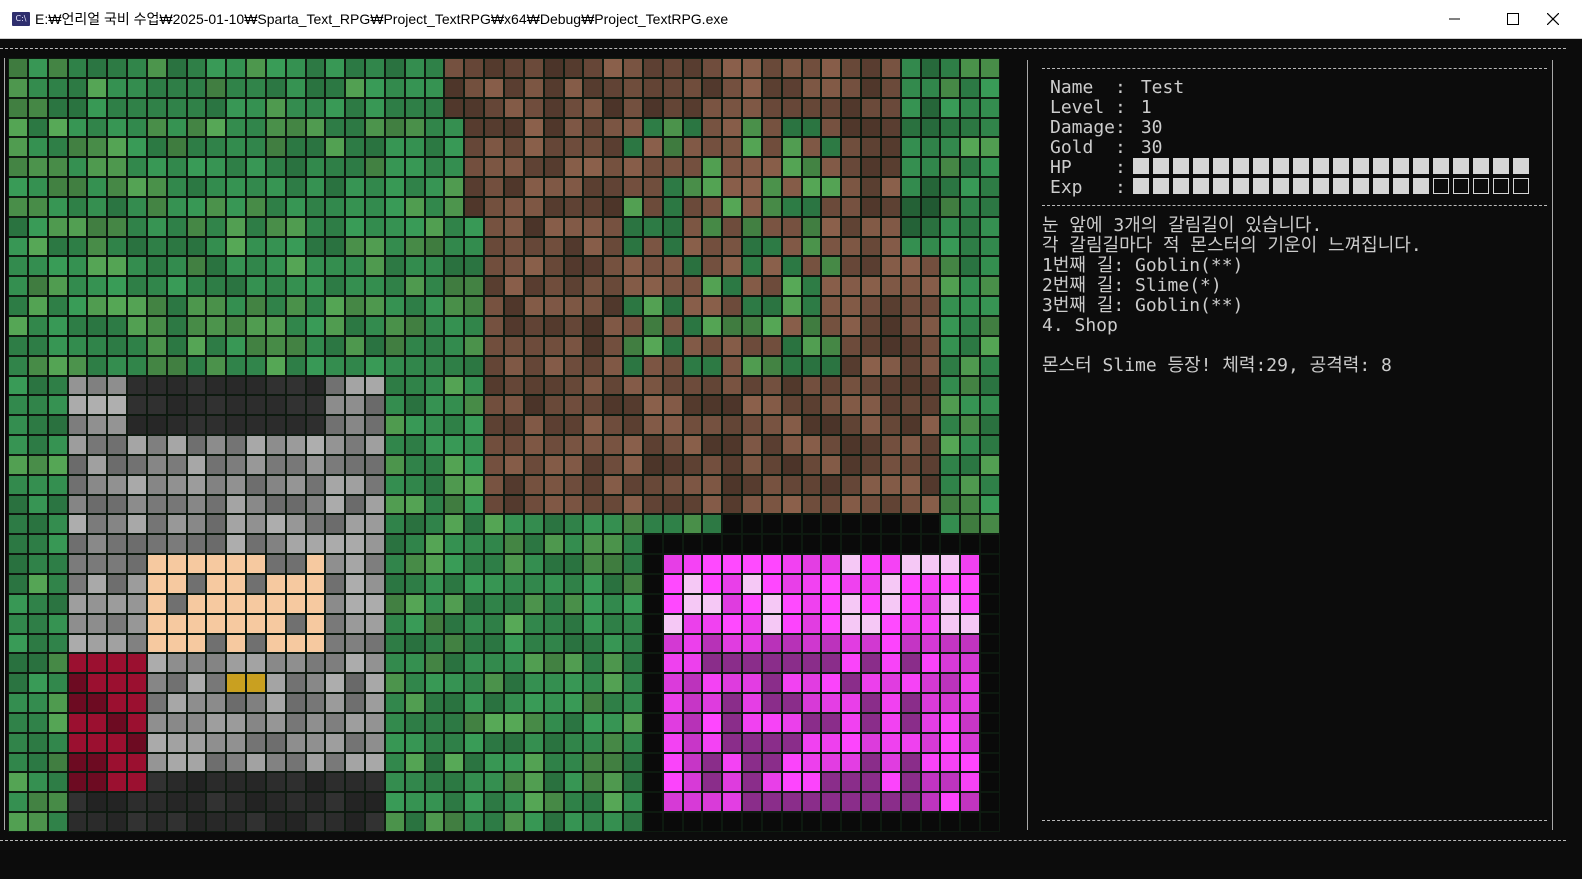 Image resolution: width=1582 pixels, height=879 pixels. Describe the element at coordinates (4, 444) in the screenshot. I see `left-border` at that location.